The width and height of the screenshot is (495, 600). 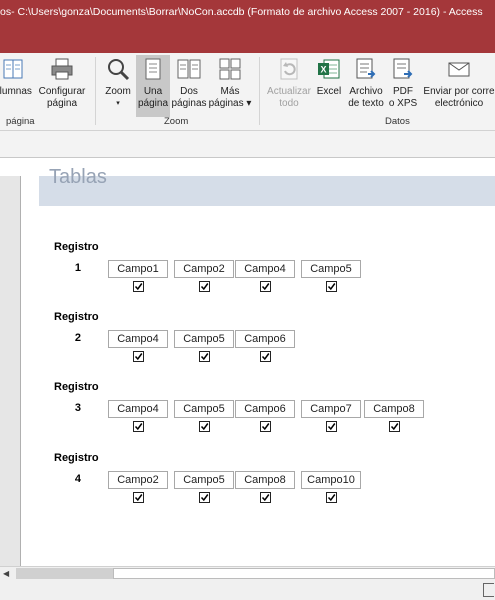 What do you see at coordinates (77, 479) in the screenshot?
I see `record-number: 4` at bounding box center [77, 479].